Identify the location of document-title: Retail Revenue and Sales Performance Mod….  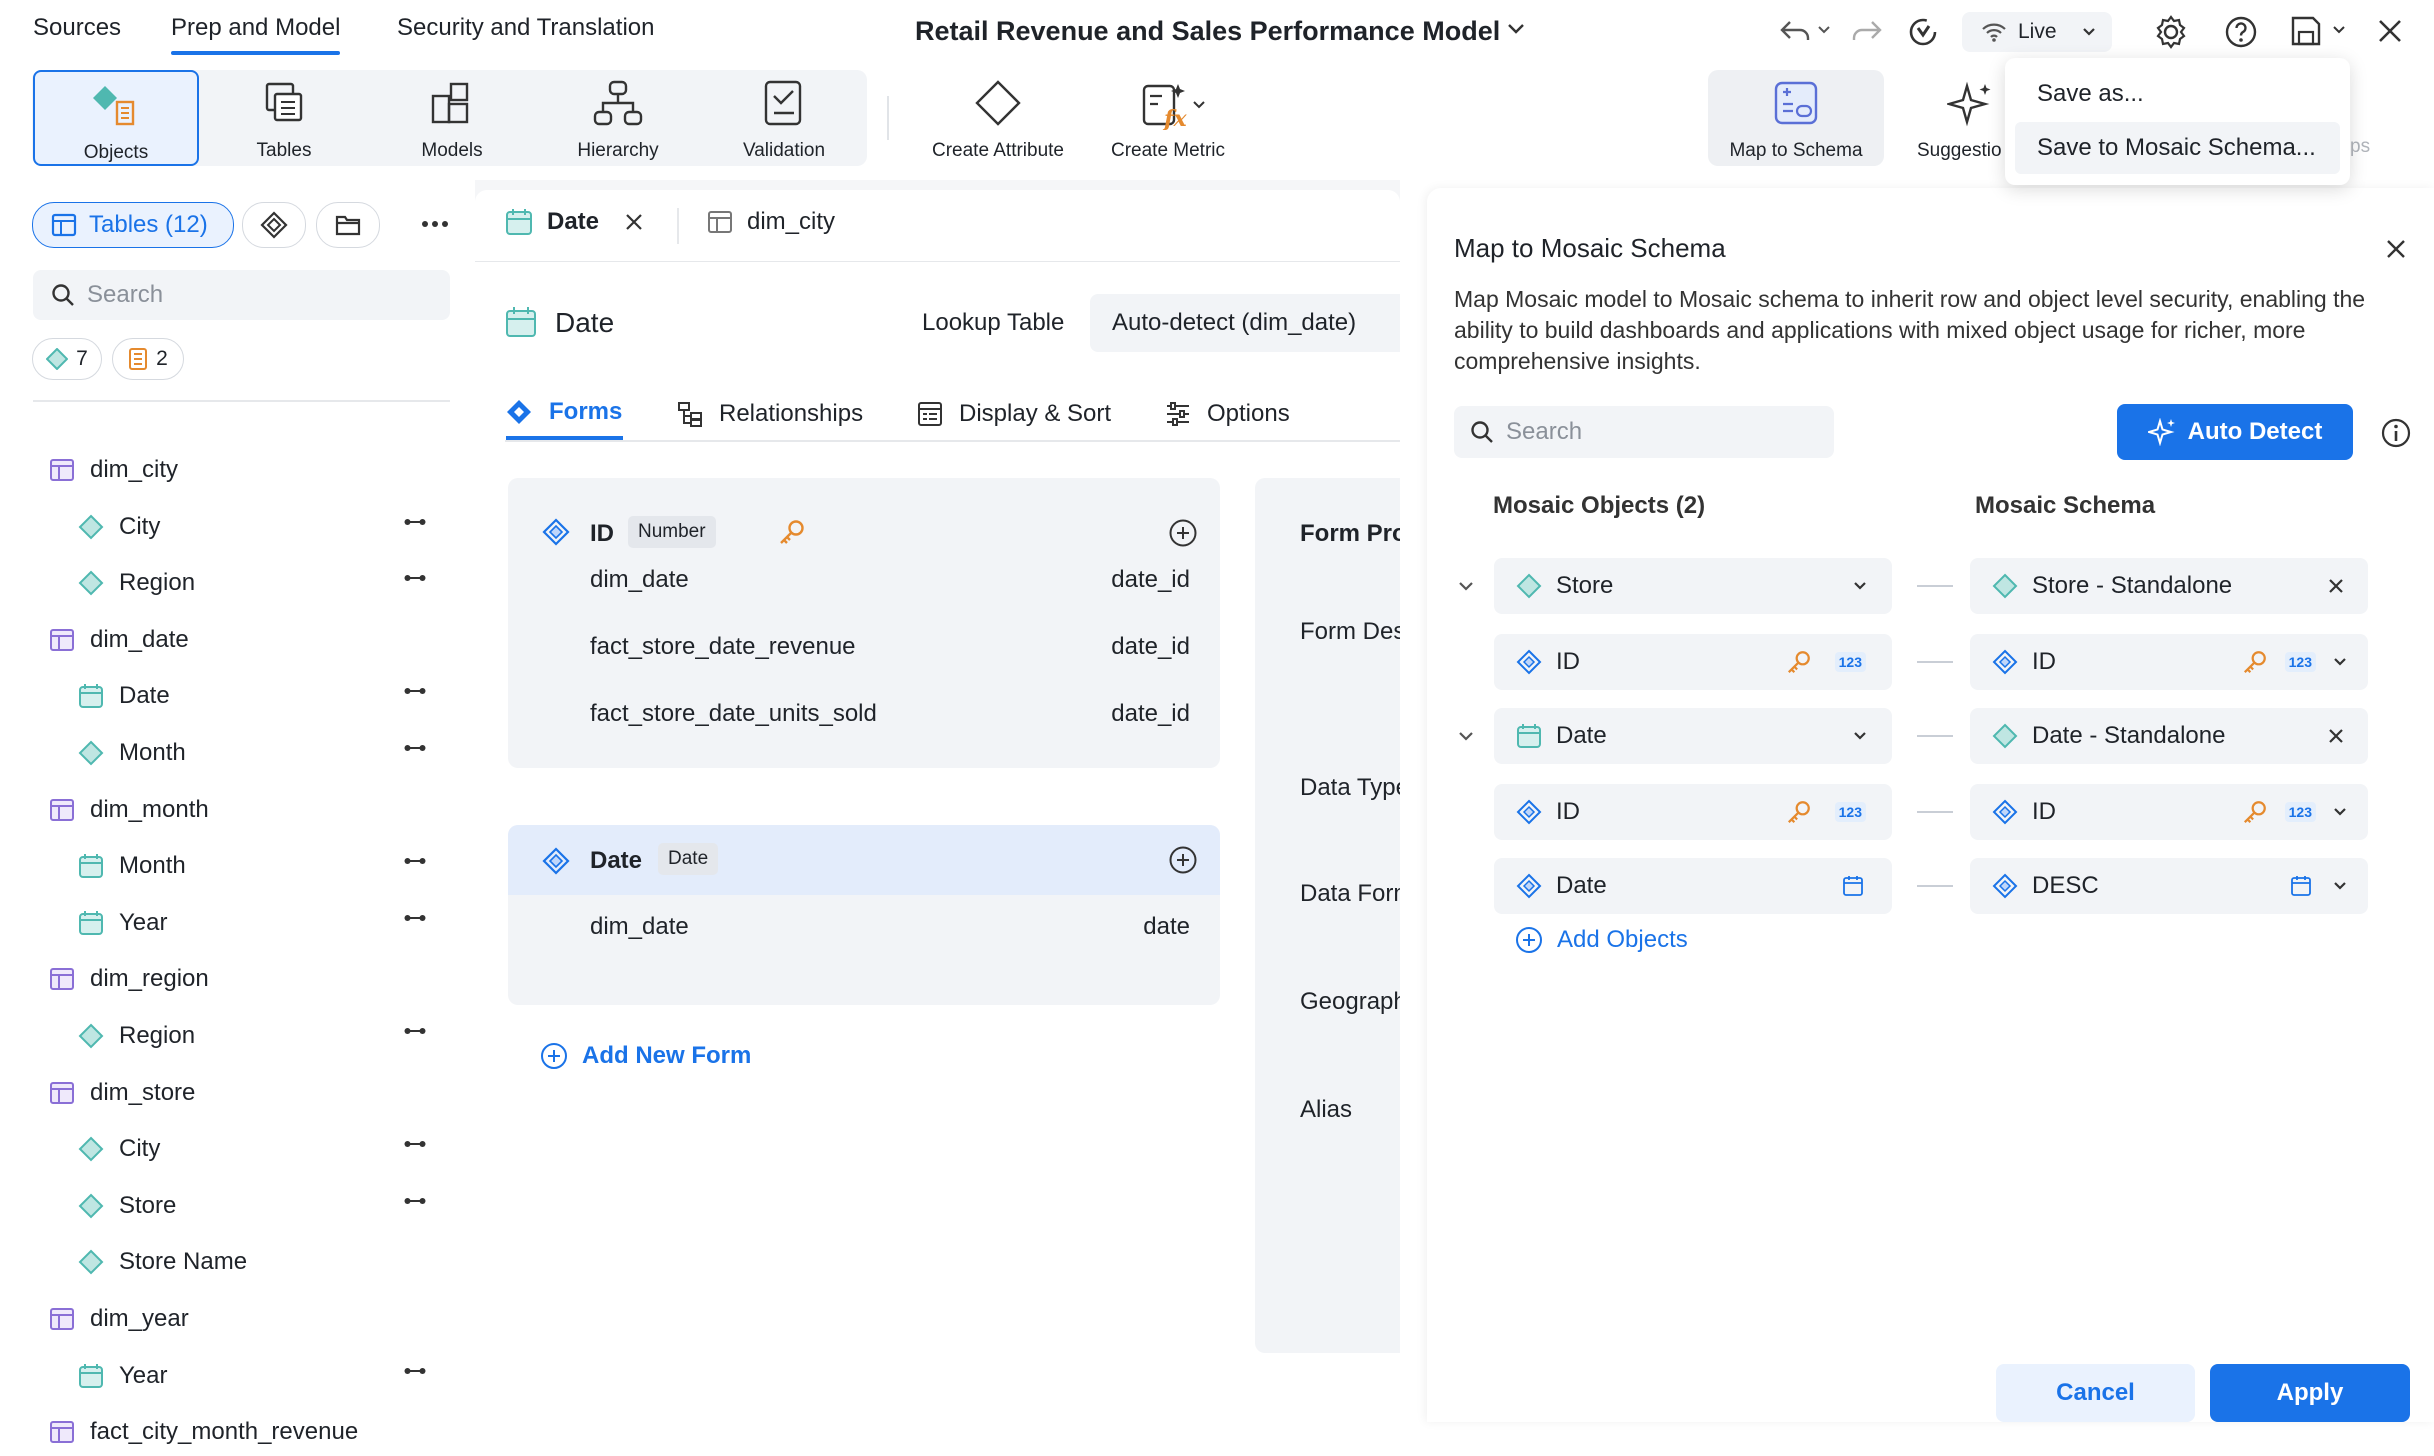
(1207, 31).